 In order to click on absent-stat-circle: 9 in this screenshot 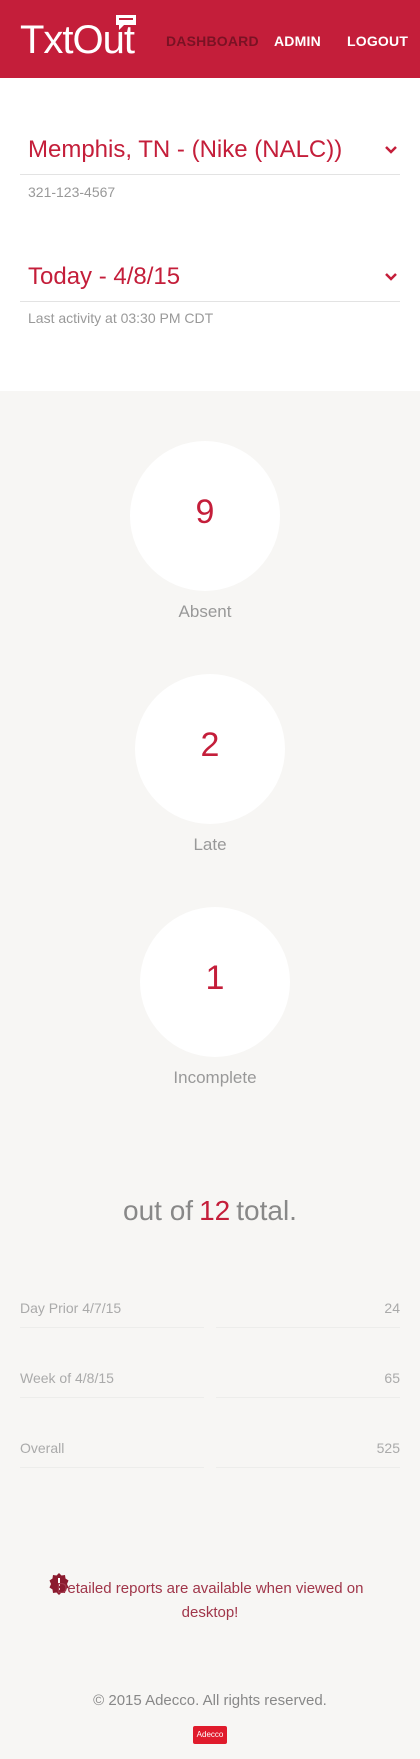, I will do `click(205, 516)`.